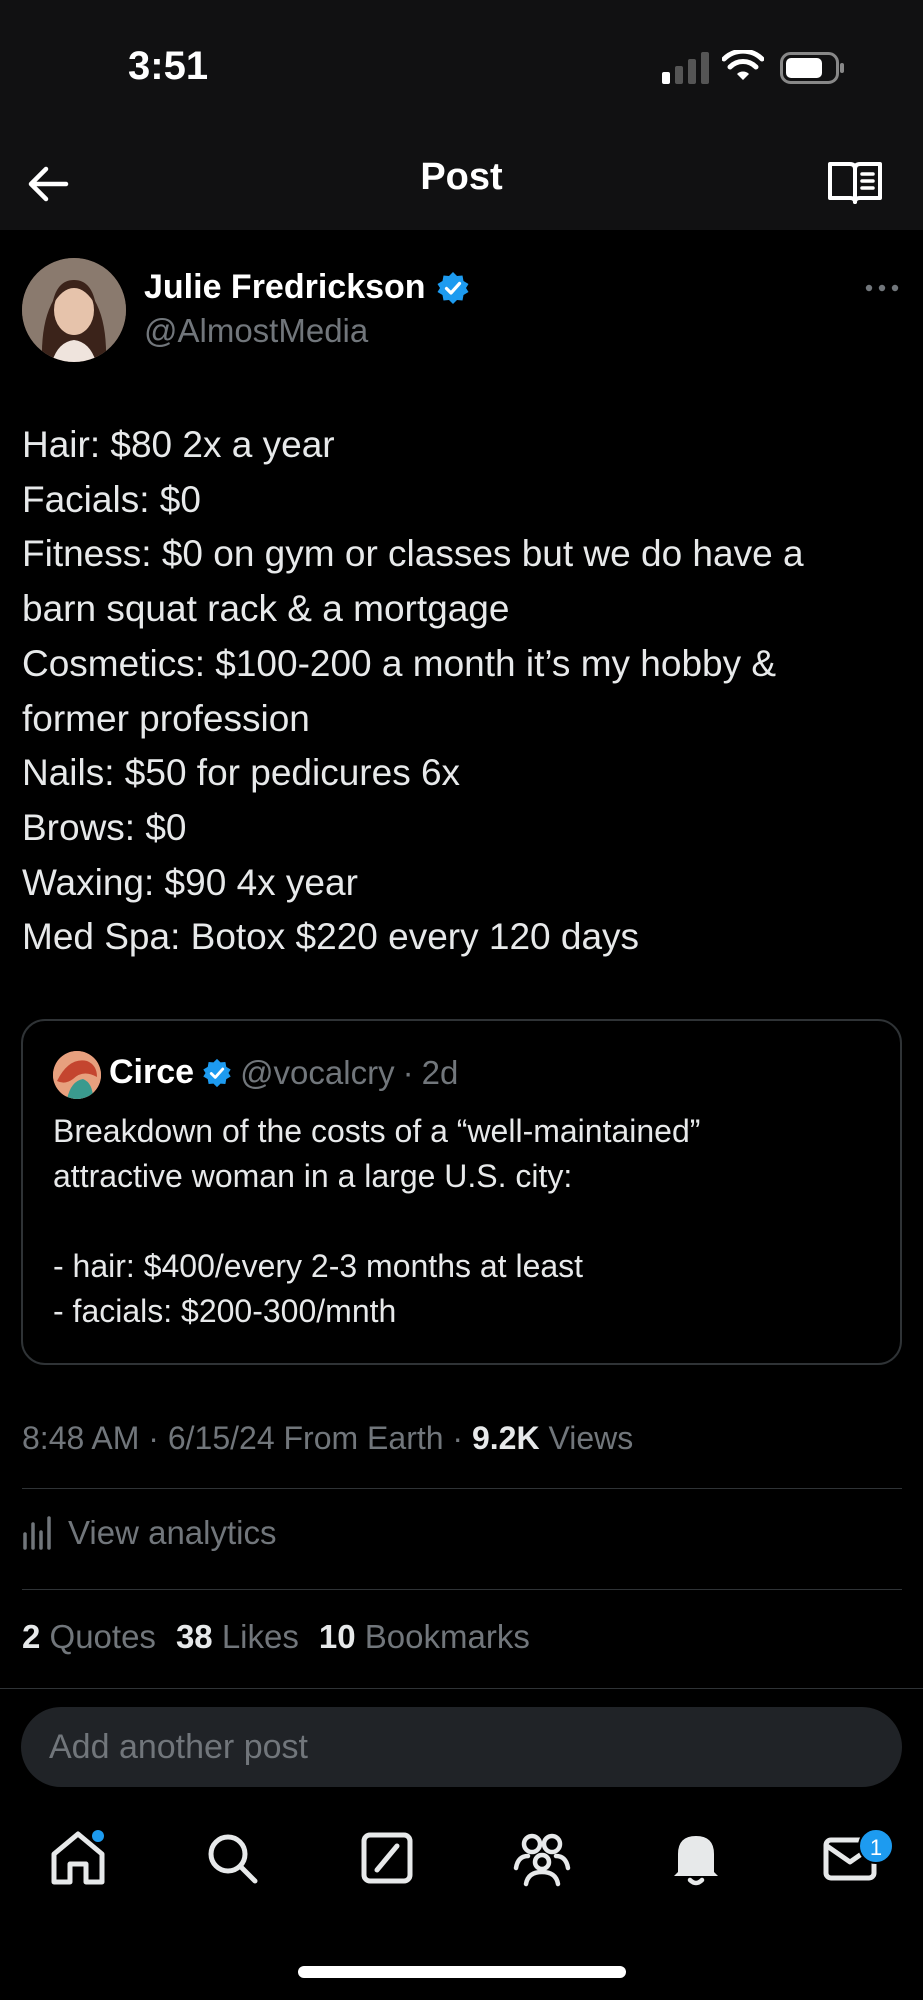  What do you see at coordinates (876, 1846) in the screenshot?
I see `messages-badge: 1` at bounding box center [876, 1846].